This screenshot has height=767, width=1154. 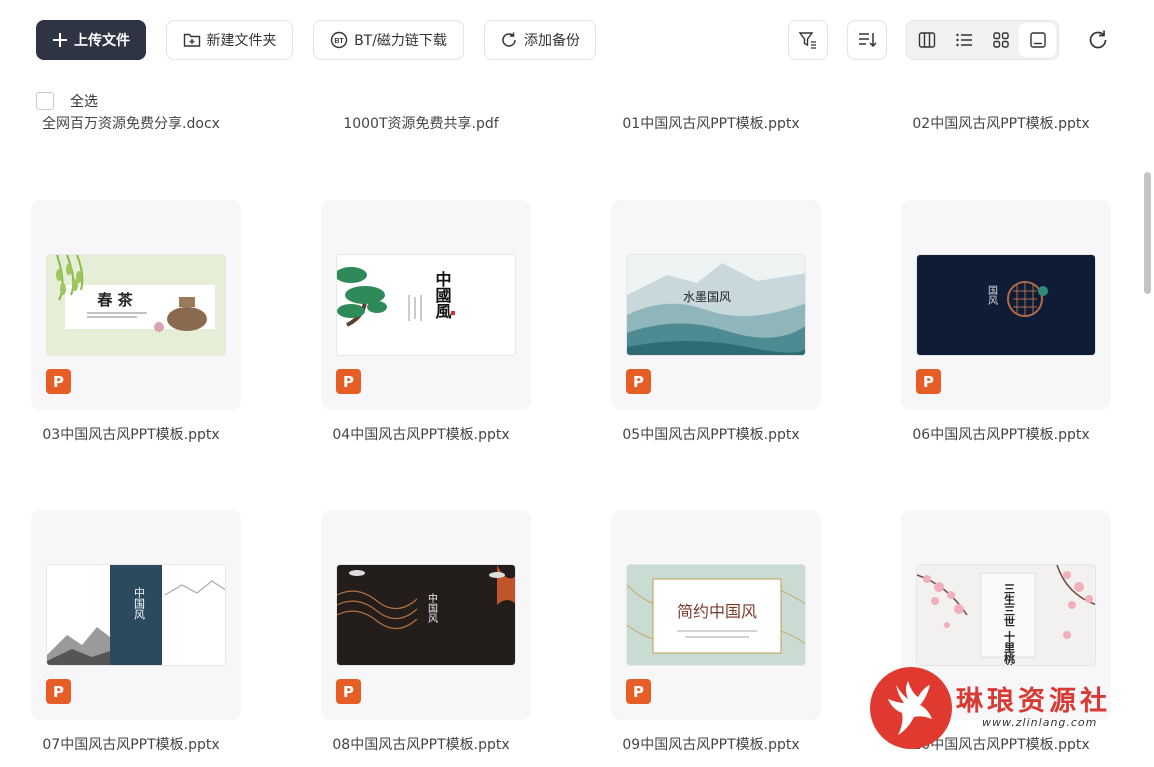 What do you see at coordinates (60, 40) in the screenshot?
I see `plus-icon` at bounding box center [60, 40].